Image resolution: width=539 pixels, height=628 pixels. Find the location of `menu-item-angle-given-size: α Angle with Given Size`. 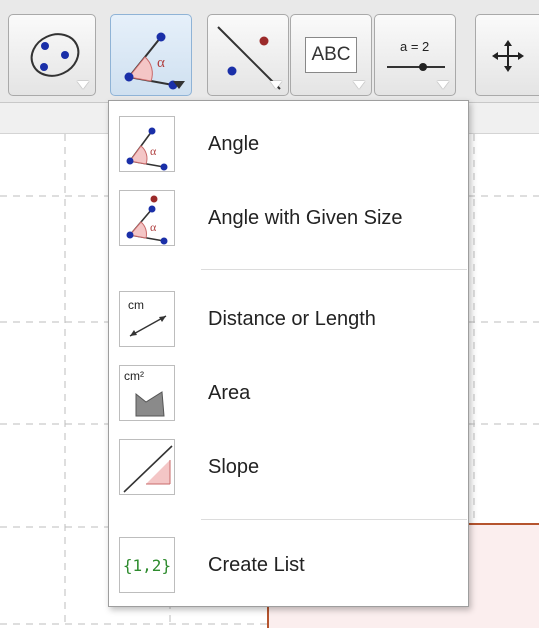

menu-item-angle-given-size: α Angle with Given Size is located at coordinates (288, 218).